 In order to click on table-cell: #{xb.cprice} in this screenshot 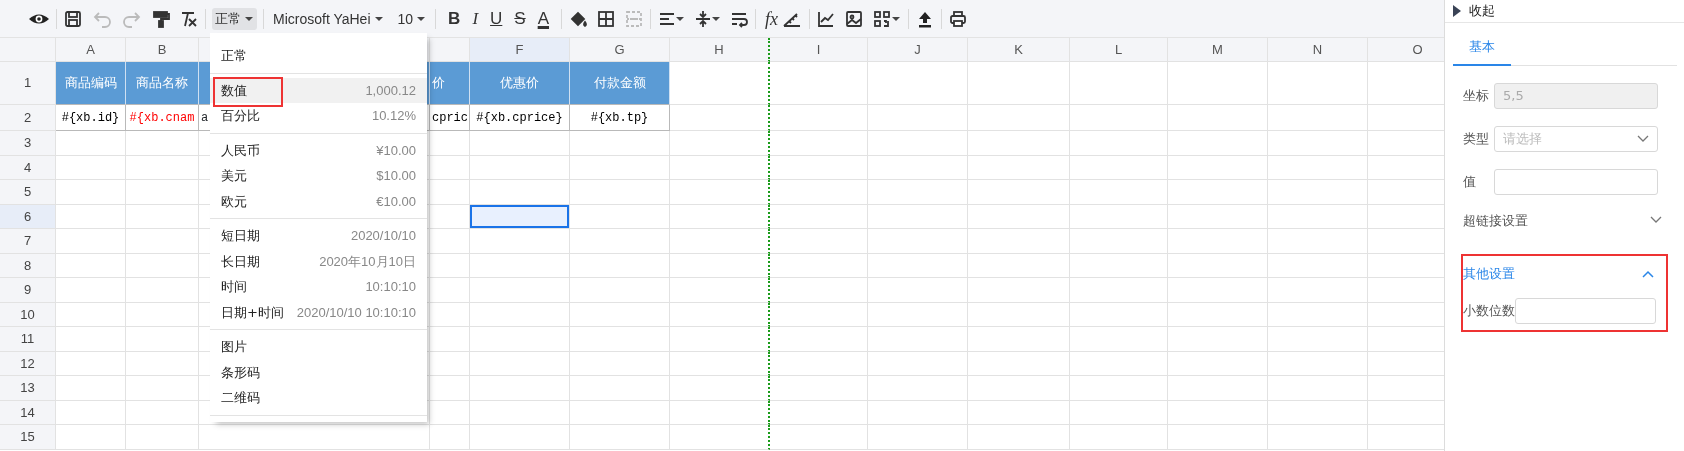, I will do `click(520, 118)`.